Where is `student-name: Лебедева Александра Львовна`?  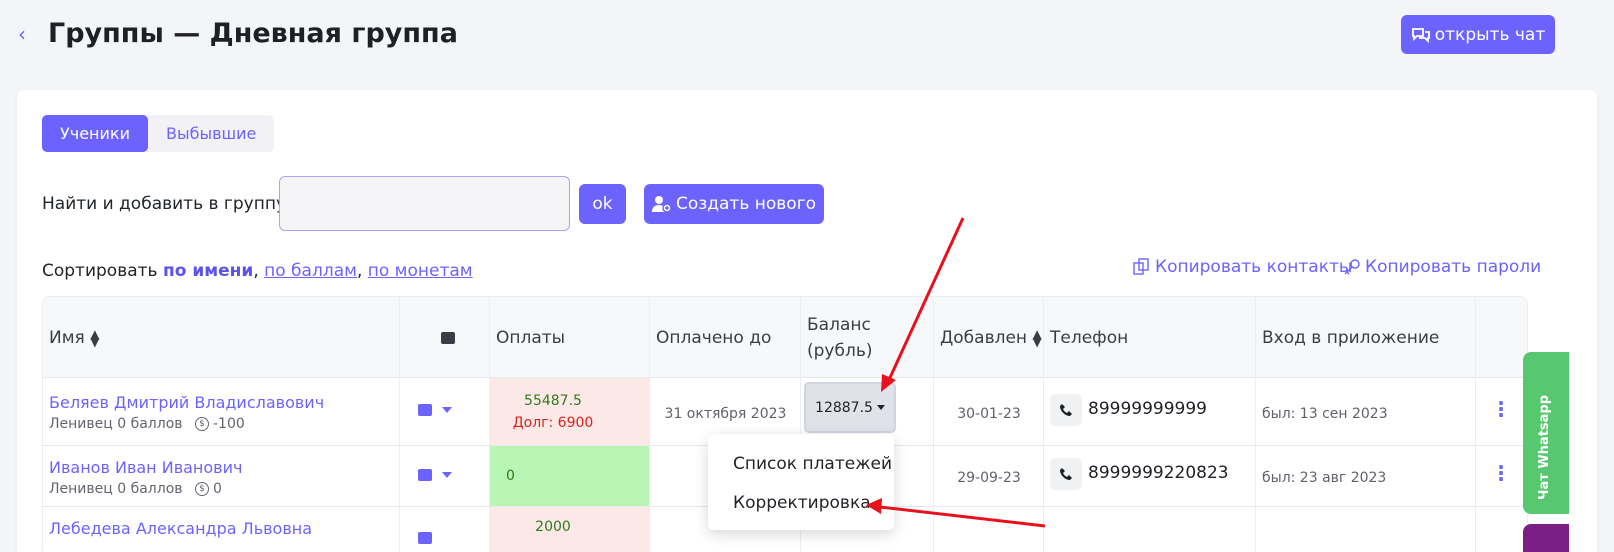
student-name: Лебедева Александра Львовна is located at coordinates (180, 529).